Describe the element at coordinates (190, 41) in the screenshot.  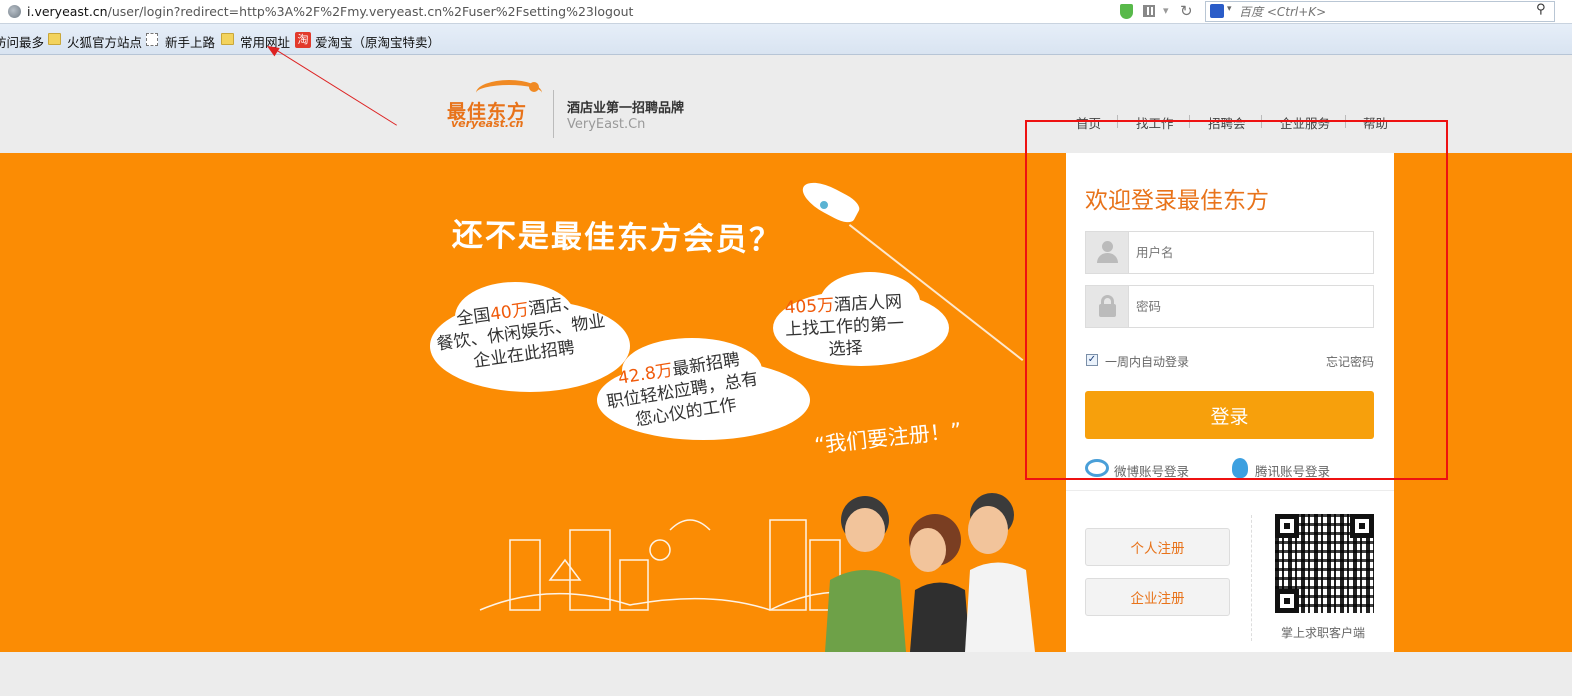
I see `bookmark-getting-started: 新手上路` at that location.